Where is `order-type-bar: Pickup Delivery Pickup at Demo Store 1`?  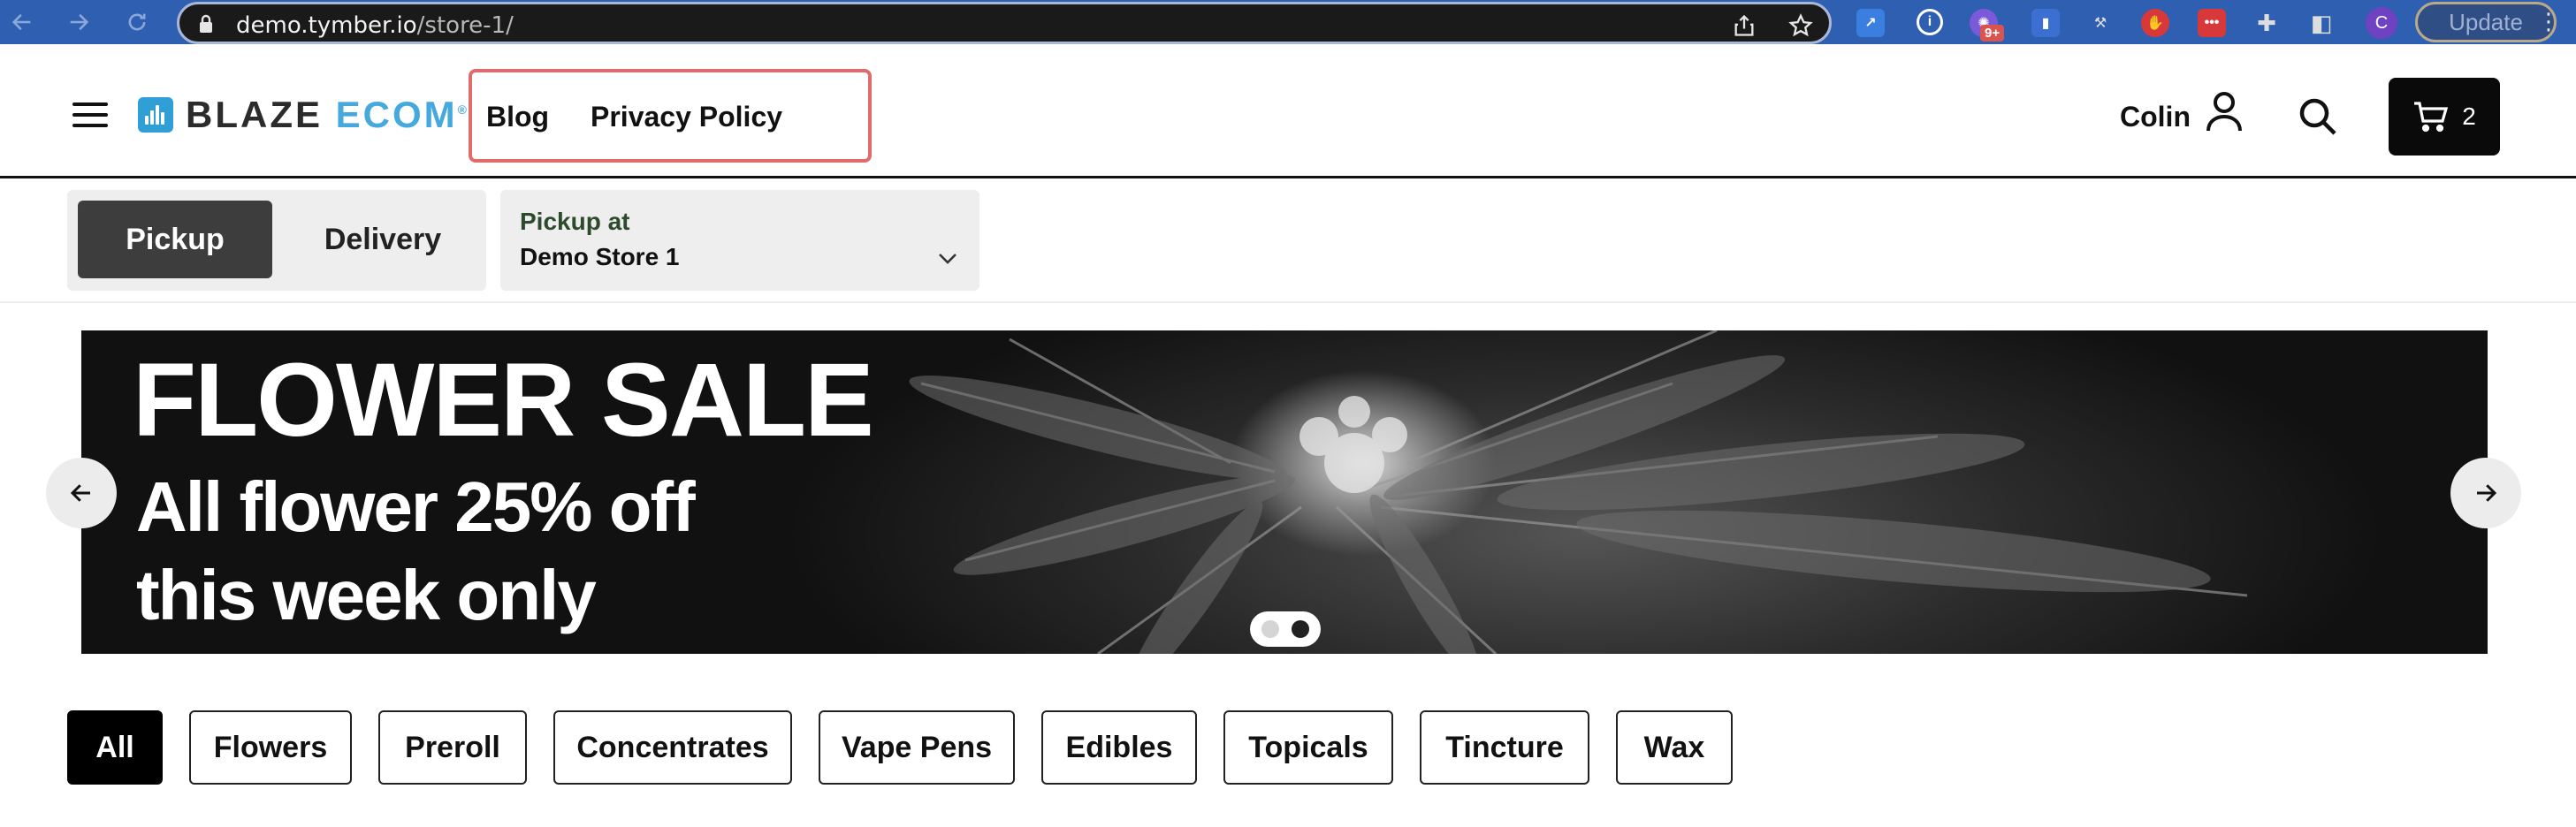
order-type-bar: Pickup Delivery Pickup at Demo Store 1 is located at coordinates (1288, 242).